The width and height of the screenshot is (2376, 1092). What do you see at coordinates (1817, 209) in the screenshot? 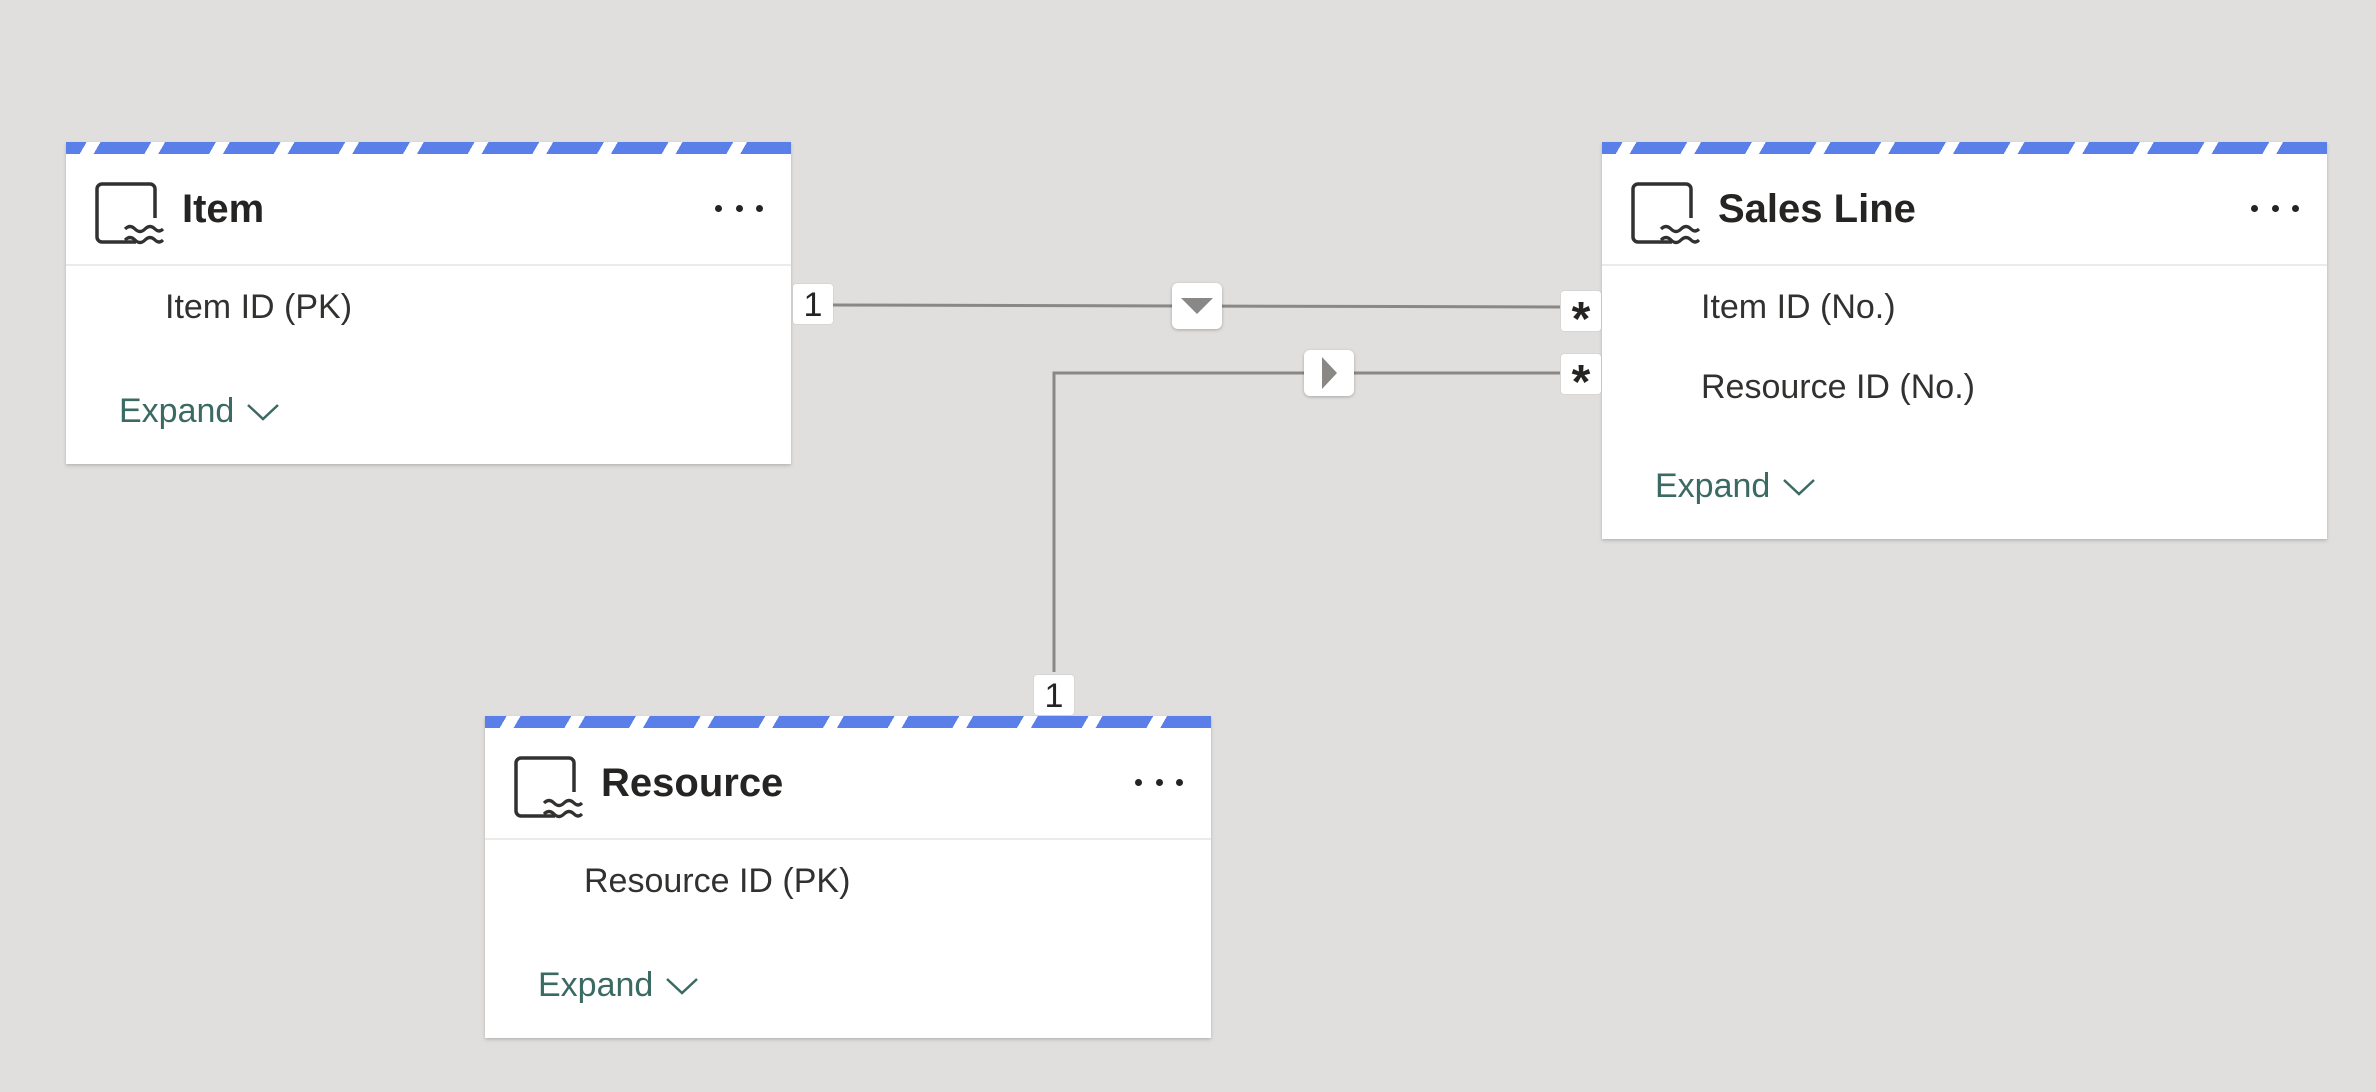
I see `table-title: Sales Line` at bounding box center [1817, 209].